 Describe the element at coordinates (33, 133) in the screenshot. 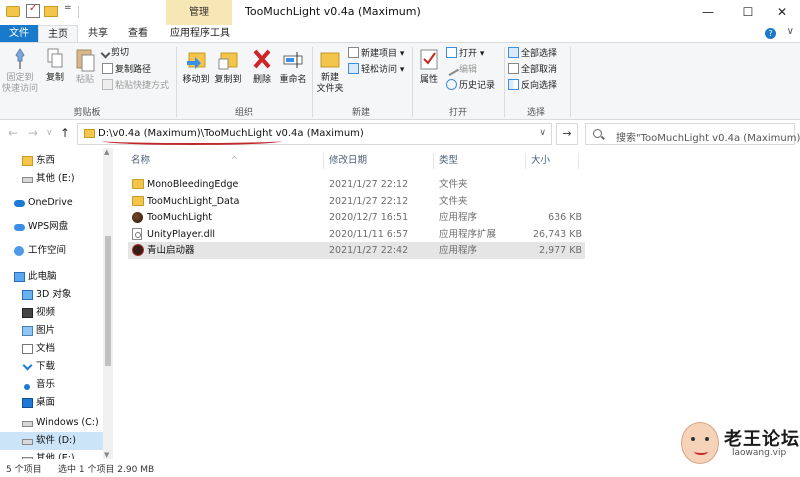

I see `forward-button: →` at that location.